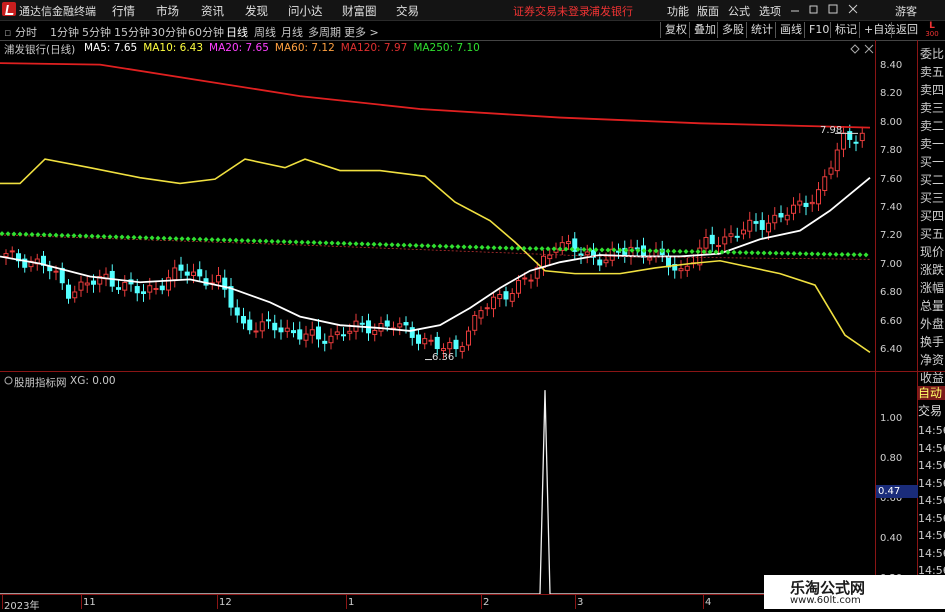  What do you see at coordinates (855, 49) in the screenshot?
I see `diamond-icon` at bounding box center [855, 49].